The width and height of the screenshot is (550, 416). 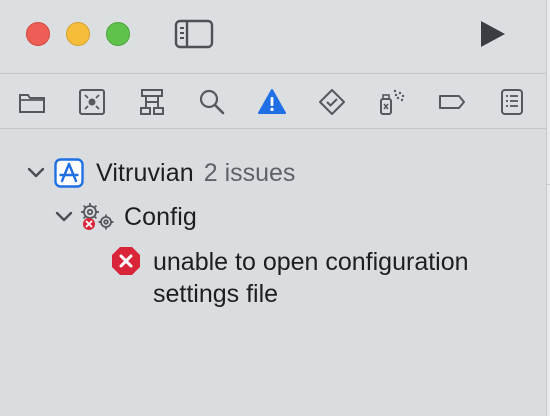 I want to click on tab-test-navigator, so click(x=332, y=102).